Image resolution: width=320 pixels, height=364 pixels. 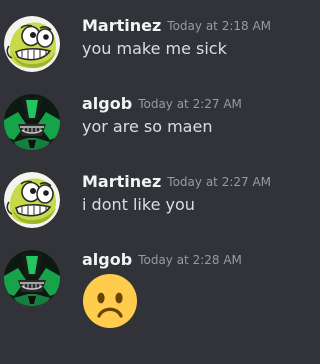 What do you see at coordinates (190, 260) in the screenshot?
I see `timestamp: Today at 2:28 AM` at bounding box center [190, 260].